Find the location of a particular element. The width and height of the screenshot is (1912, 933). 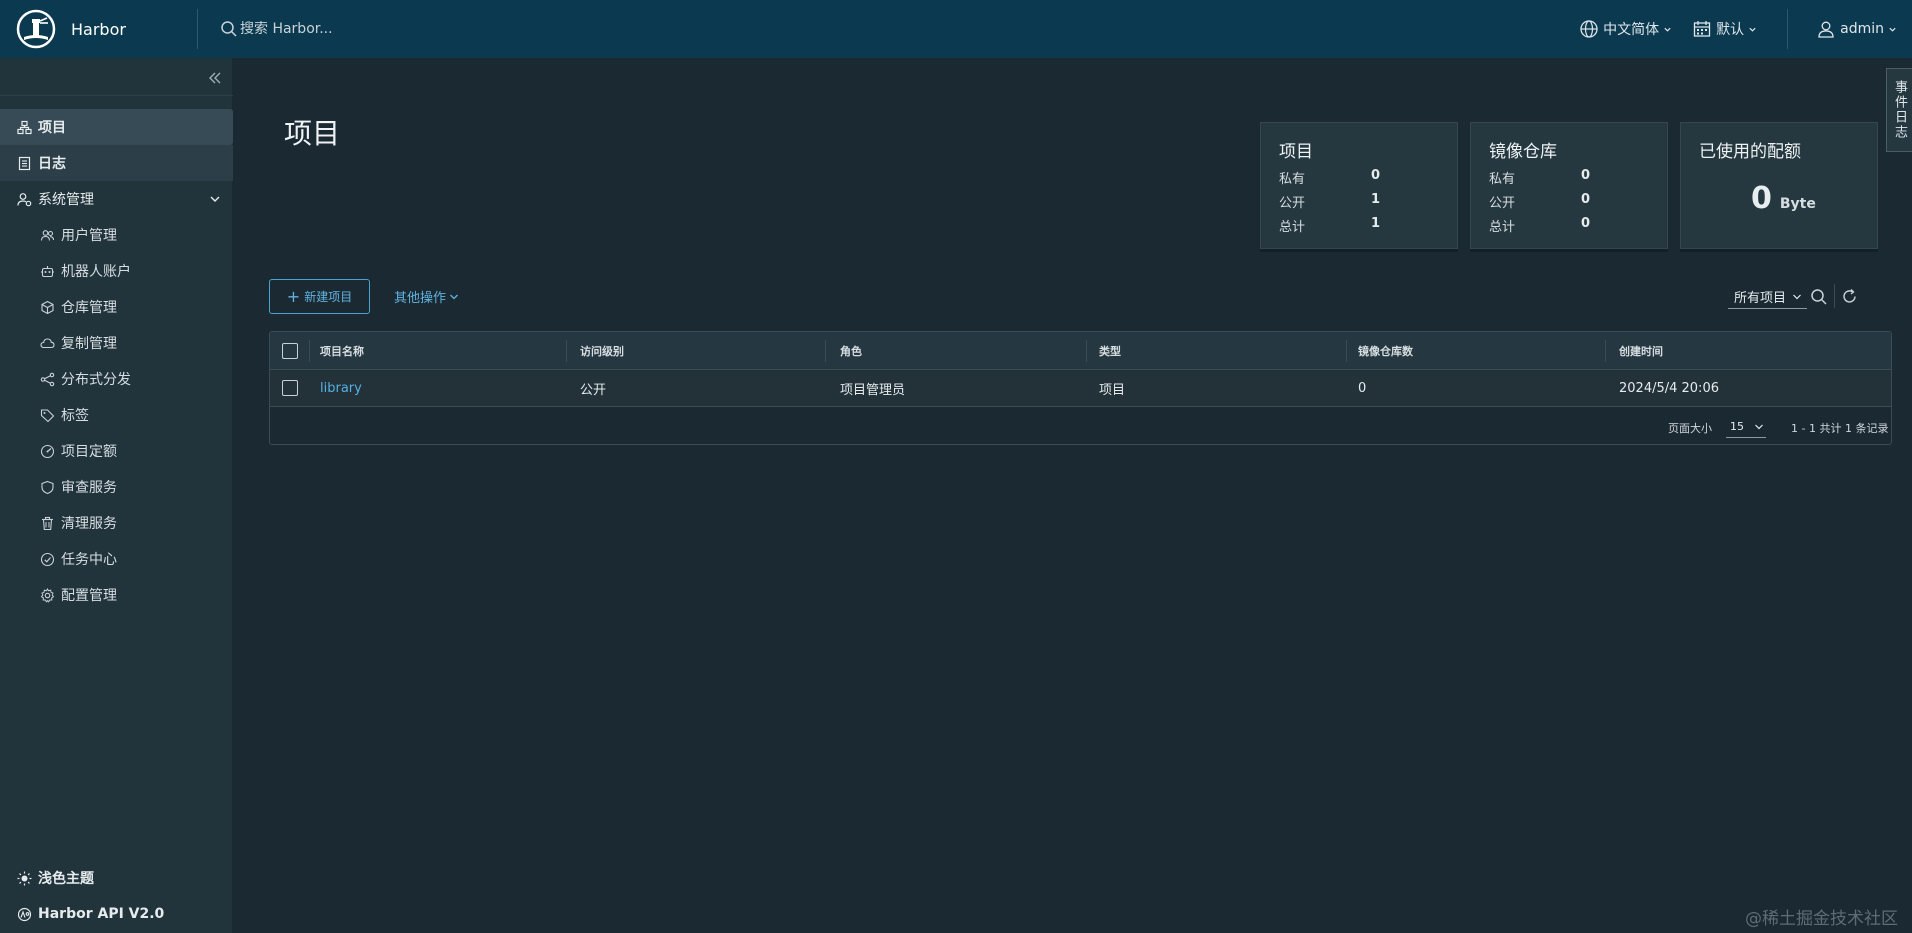

row-checkbox is located at coordinates (290, 388).